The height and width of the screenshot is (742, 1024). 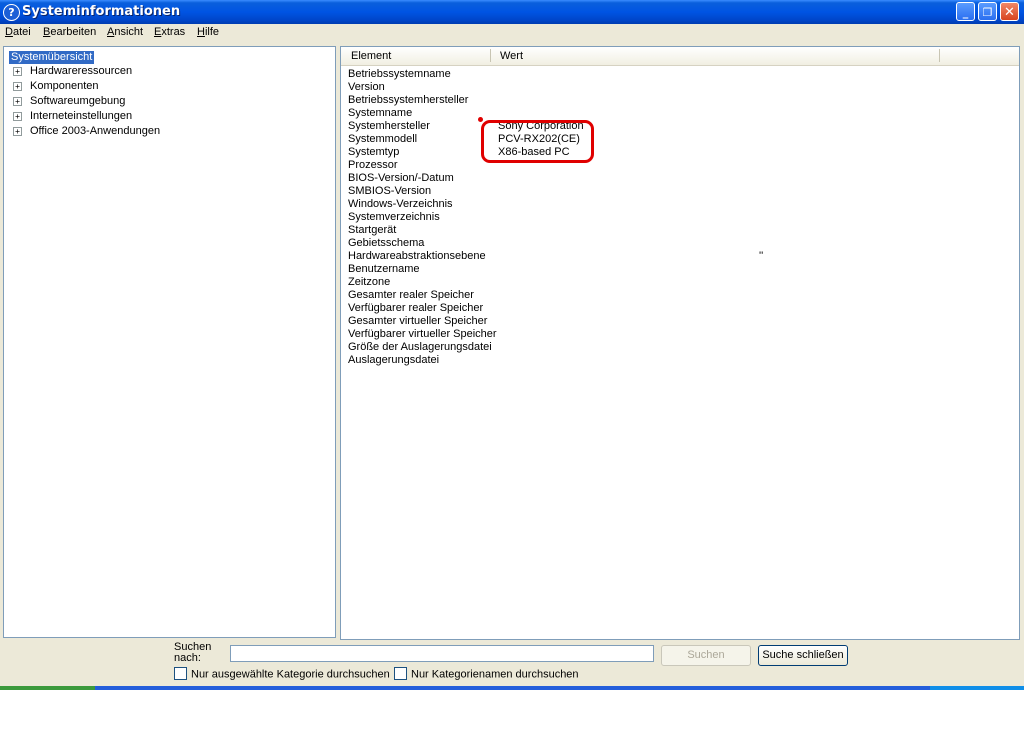 I want to click on tree-item-interneteinstellungen: + Interneteinstellungen, so click(x=72, y=116).